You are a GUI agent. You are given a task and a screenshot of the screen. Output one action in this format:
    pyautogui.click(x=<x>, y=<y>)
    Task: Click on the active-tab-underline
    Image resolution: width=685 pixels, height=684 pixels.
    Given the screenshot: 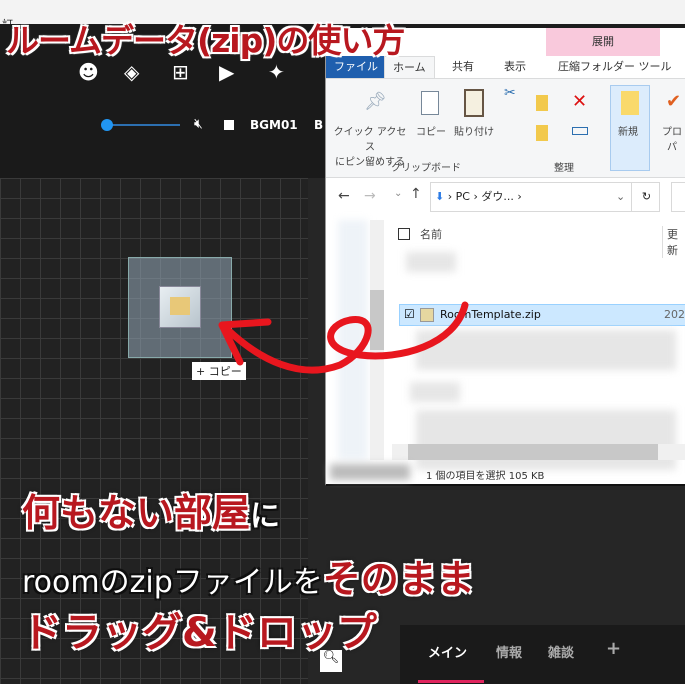 What is the action you would take?
    pyautogui.click(x=451, y=681)
    